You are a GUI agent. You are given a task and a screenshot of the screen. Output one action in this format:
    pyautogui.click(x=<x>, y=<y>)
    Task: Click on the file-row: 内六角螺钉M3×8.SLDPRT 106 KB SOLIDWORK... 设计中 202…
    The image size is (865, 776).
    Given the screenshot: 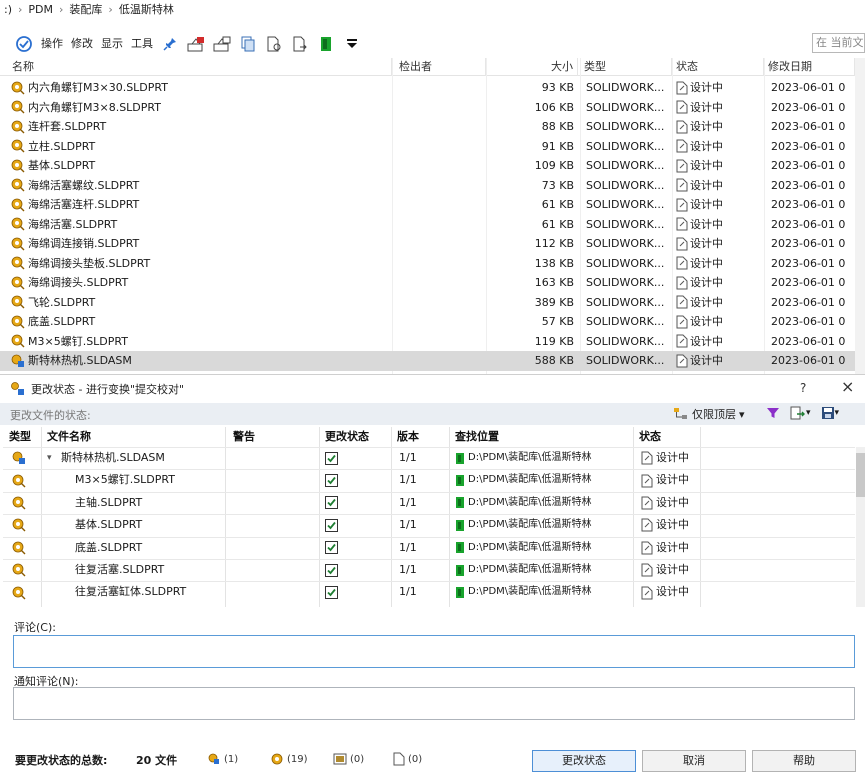 What is the action you would take?
    pyautogui.click(x=432, y=108)
    